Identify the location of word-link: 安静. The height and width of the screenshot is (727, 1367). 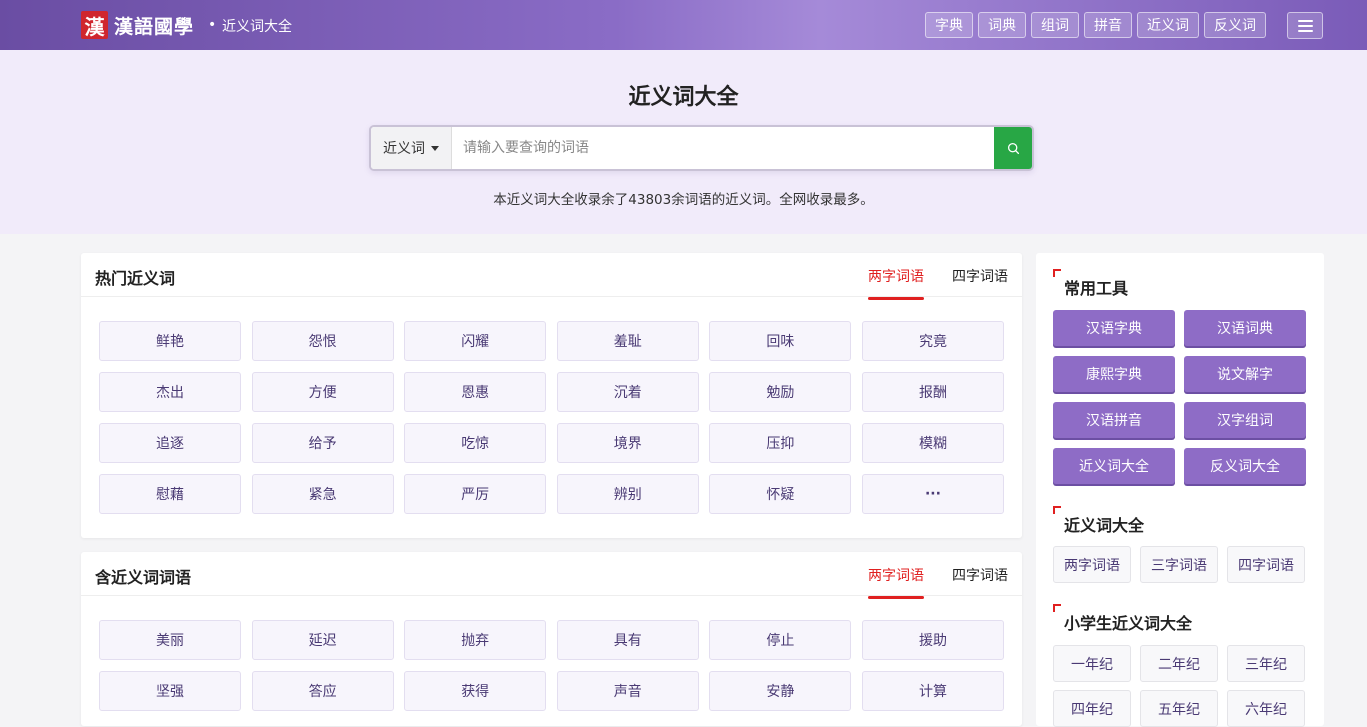
(780, 691).